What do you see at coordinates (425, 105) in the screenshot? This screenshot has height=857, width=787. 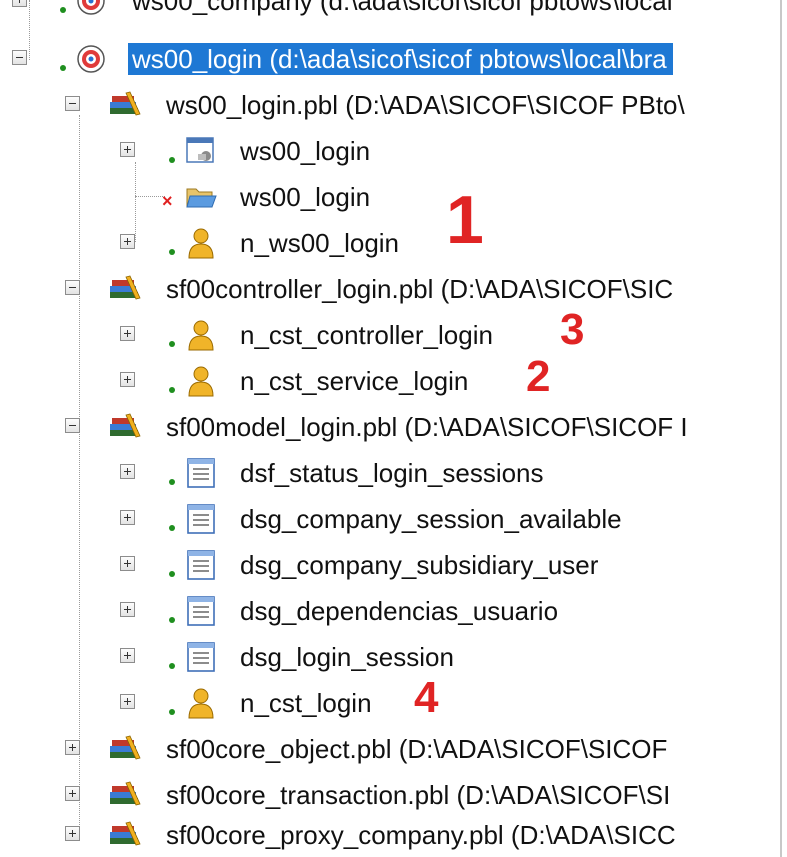 I see `tree-item-label: ws00_login.pbl (D:\ADA\SICOF\SICOF PBto\` at bounding box center [425, 105].